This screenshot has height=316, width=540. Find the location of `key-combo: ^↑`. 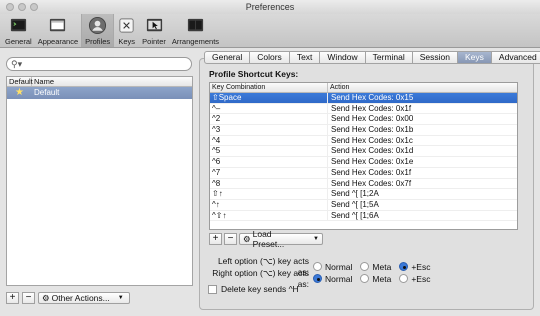

key-combo: ^↑ is located at coordinates (269, 204).